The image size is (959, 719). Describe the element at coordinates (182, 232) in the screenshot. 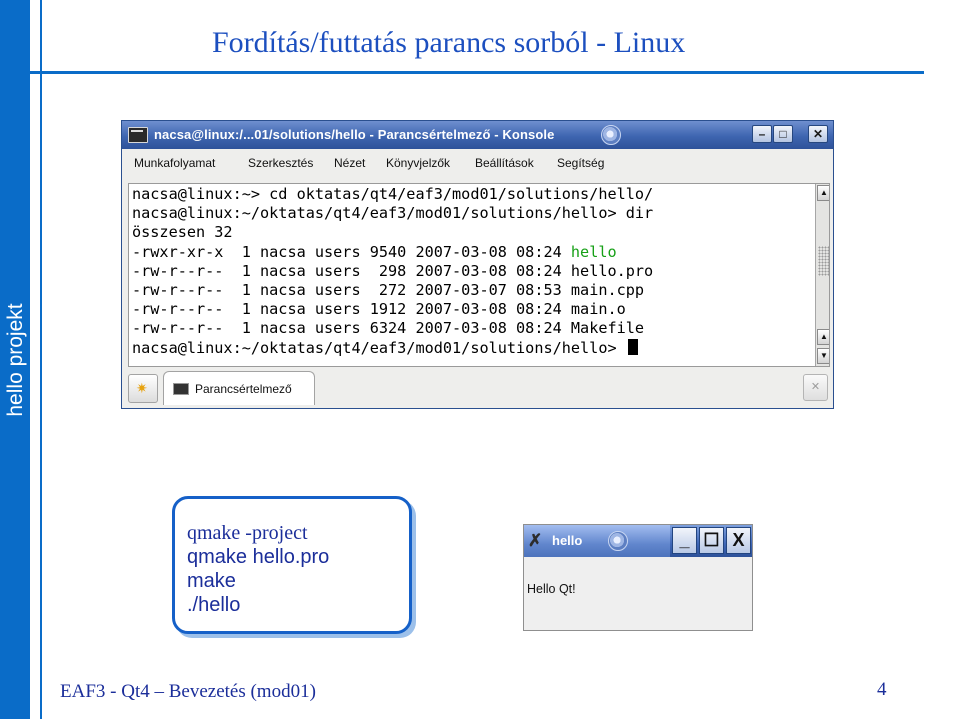

I see `terminal-line: összesen 32` at that location.